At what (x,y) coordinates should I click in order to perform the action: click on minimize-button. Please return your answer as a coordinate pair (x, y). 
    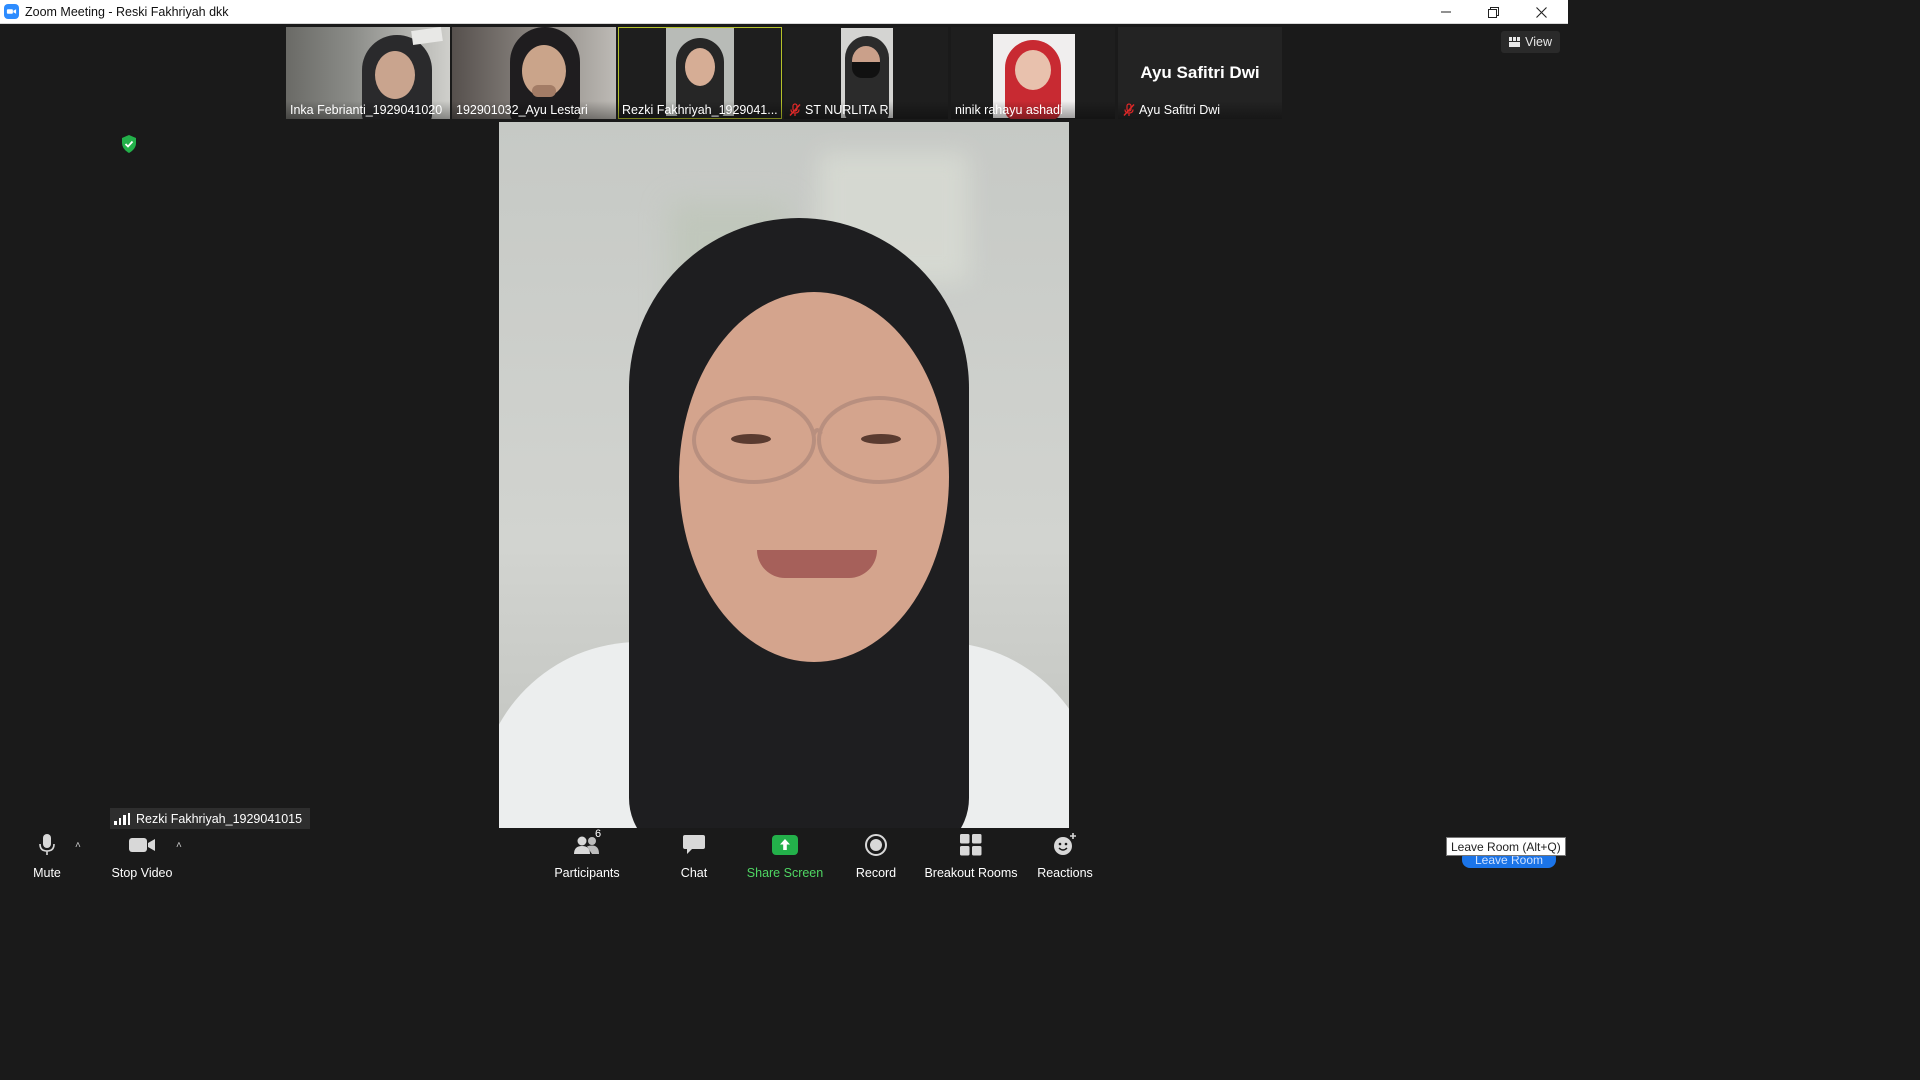
    Looking at the image, I should click on (1446, 12).